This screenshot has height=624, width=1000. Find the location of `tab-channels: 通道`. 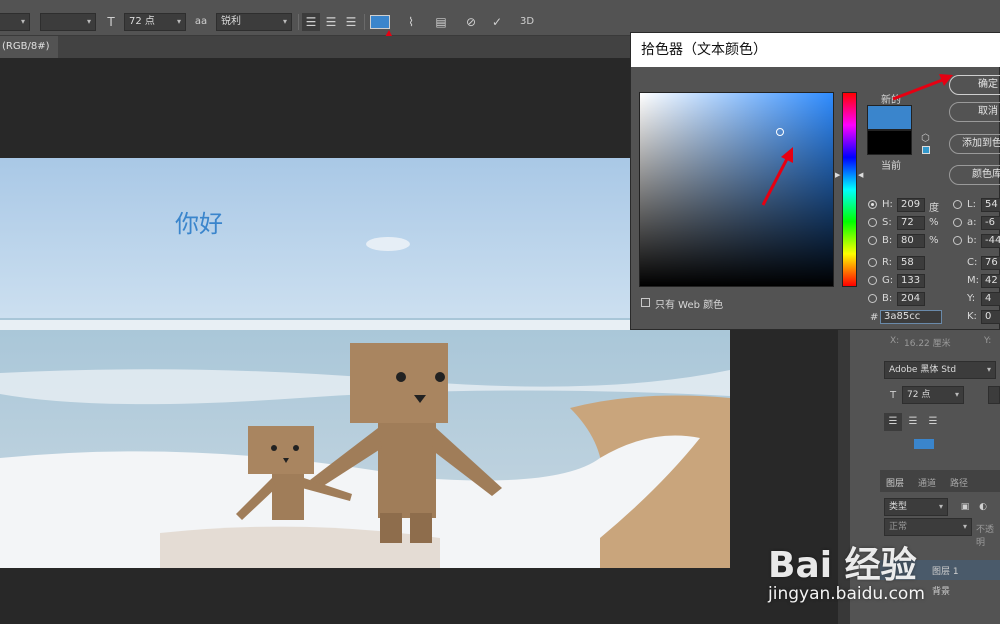

tab-channels: 通道 is located at coordinates (927, 482).